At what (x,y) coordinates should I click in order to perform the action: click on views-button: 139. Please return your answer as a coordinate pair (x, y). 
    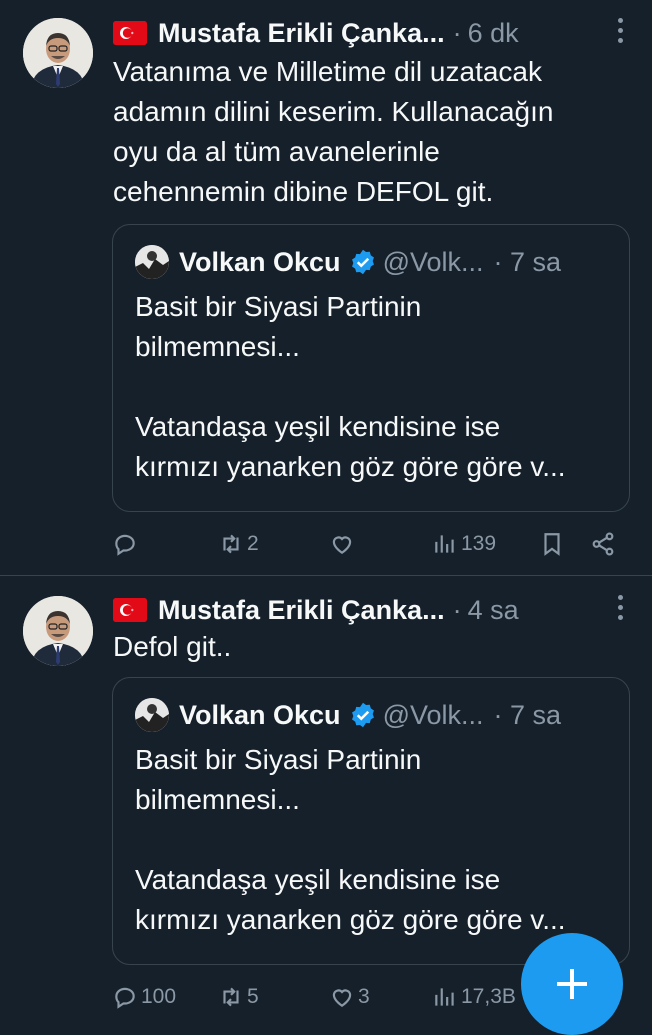
    Looking at the image, I should click on (464, 544).